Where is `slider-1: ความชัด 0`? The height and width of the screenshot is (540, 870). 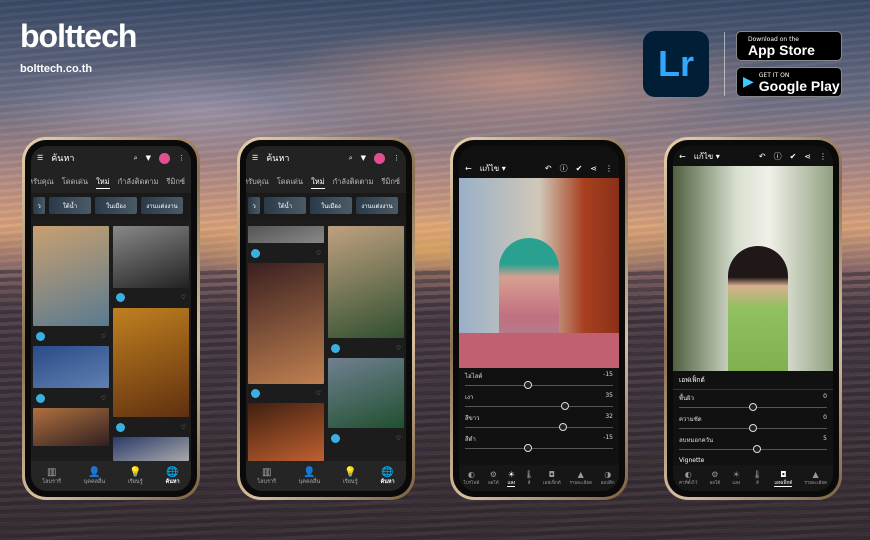
slider-1: ความชัด 0 is located at coordinates (753, 421).